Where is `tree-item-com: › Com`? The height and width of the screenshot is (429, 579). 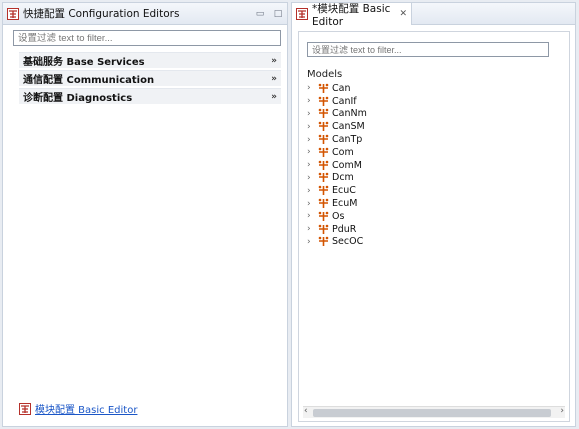 tree-item-com: › Com is located at coordinates (337, 152).